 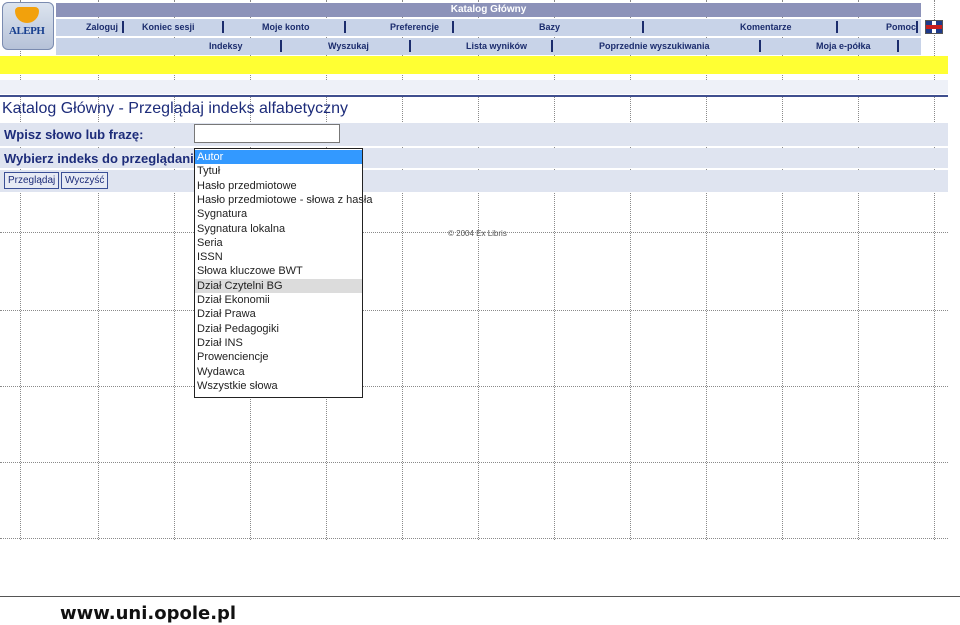 I want to click on option-tytul: Tytuł, so click(x=278, y=171).